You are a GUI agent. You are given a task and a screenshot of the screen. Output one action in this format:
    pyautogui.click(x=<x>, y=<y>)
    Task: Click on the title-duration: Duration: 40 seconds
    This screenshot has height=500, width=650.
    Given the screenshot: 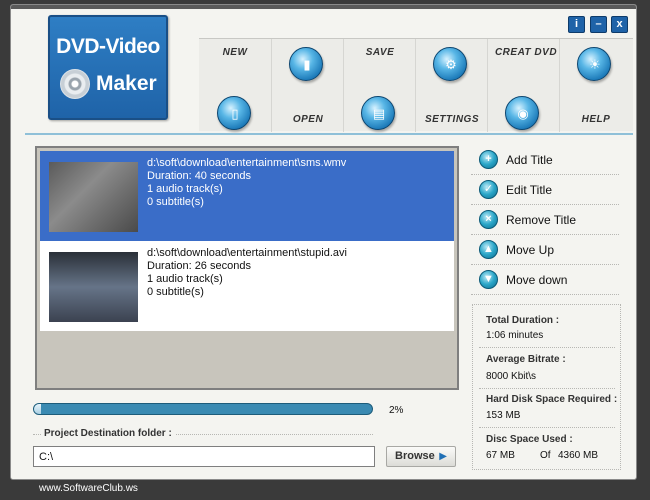 What is the action you would take?
    pyautogui.click(x=199, y=176)
    